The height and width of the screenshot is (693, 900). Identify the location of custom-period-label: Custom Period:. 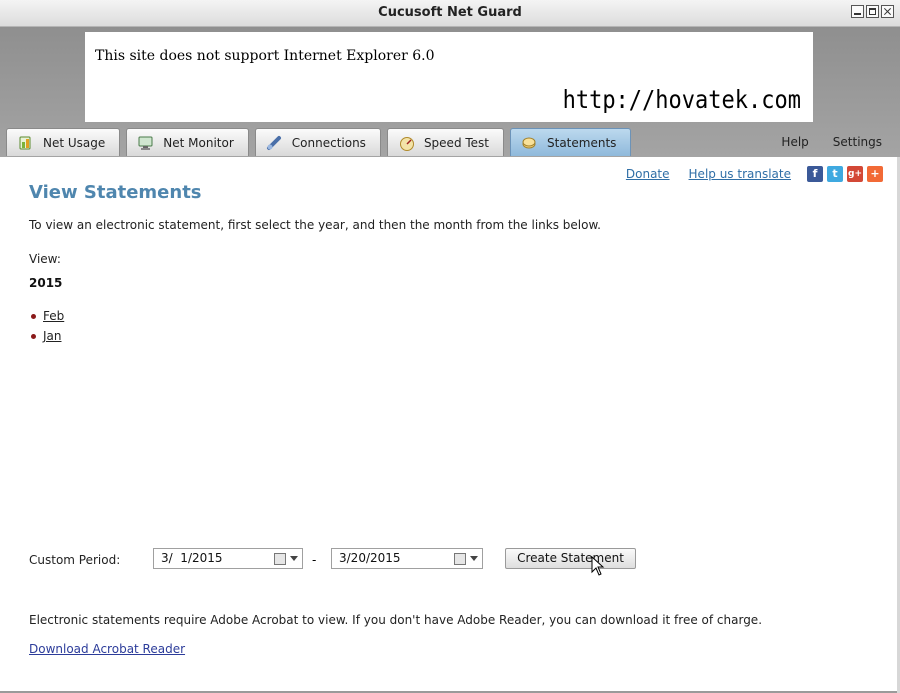
(75, 560).